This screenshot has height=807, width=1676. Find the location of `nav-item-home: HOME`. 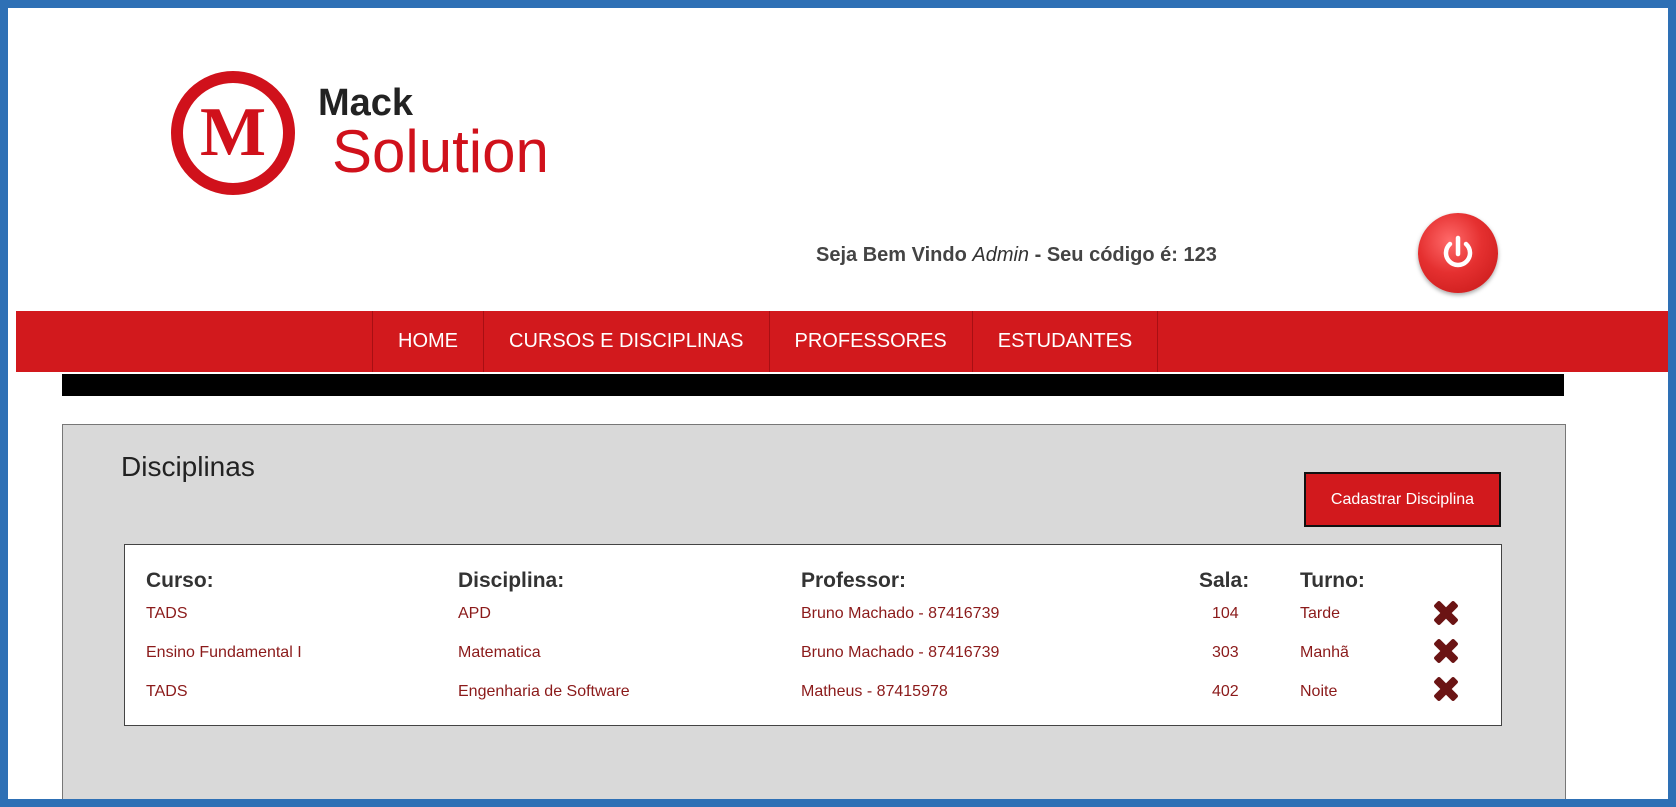

nav-item-home: HOME is located at coordinates (428, 341).